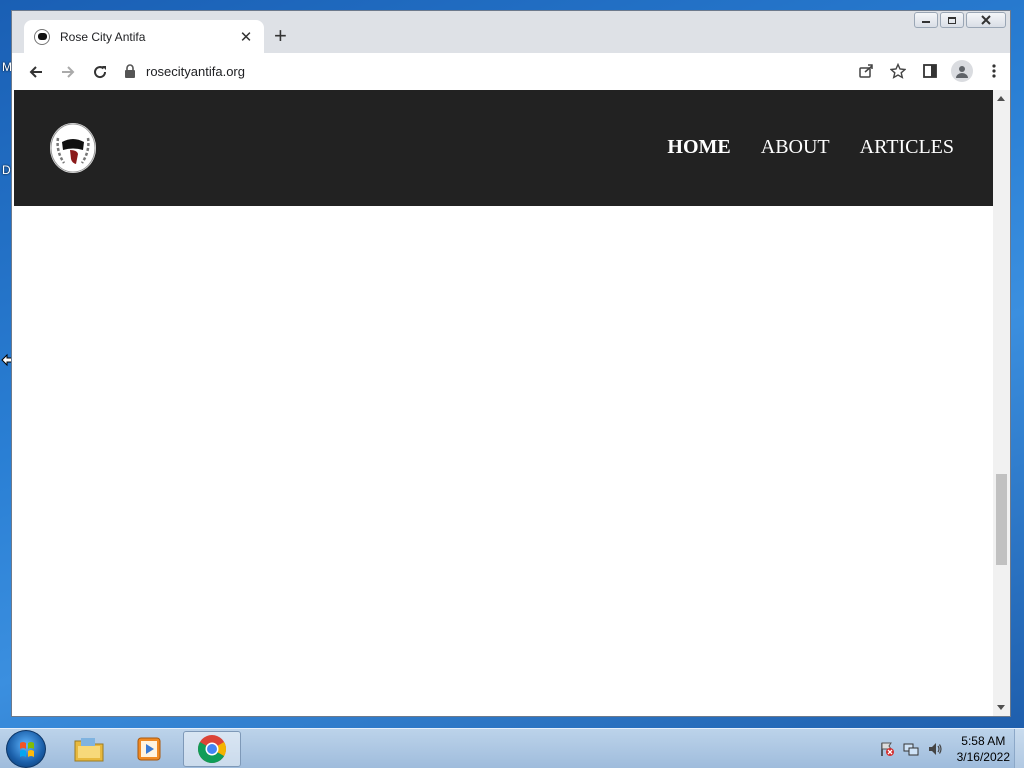 The image size is (1024, 768). Describe the element at coordinates (795, 147) in the screenshot. I see `nav-about-link: ABOUT` at that location.